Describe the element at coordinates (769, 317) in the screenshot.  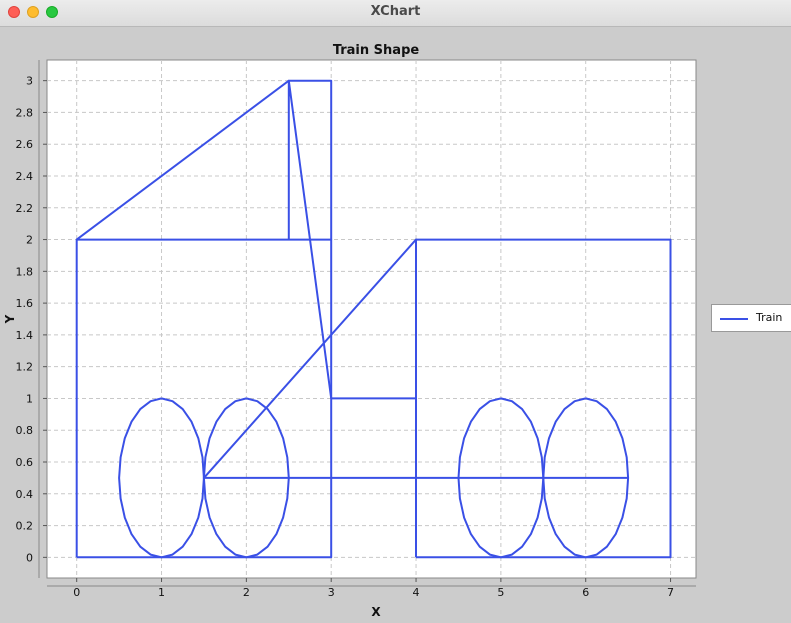
I see `legend-label-train: Train` at that location.